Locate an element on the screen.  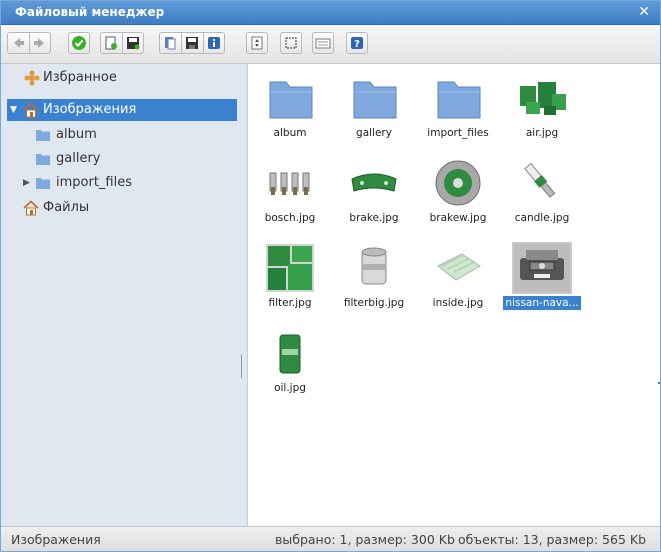
file-tile-brakew: brakew.jpg is located at coordinates (458, 194).